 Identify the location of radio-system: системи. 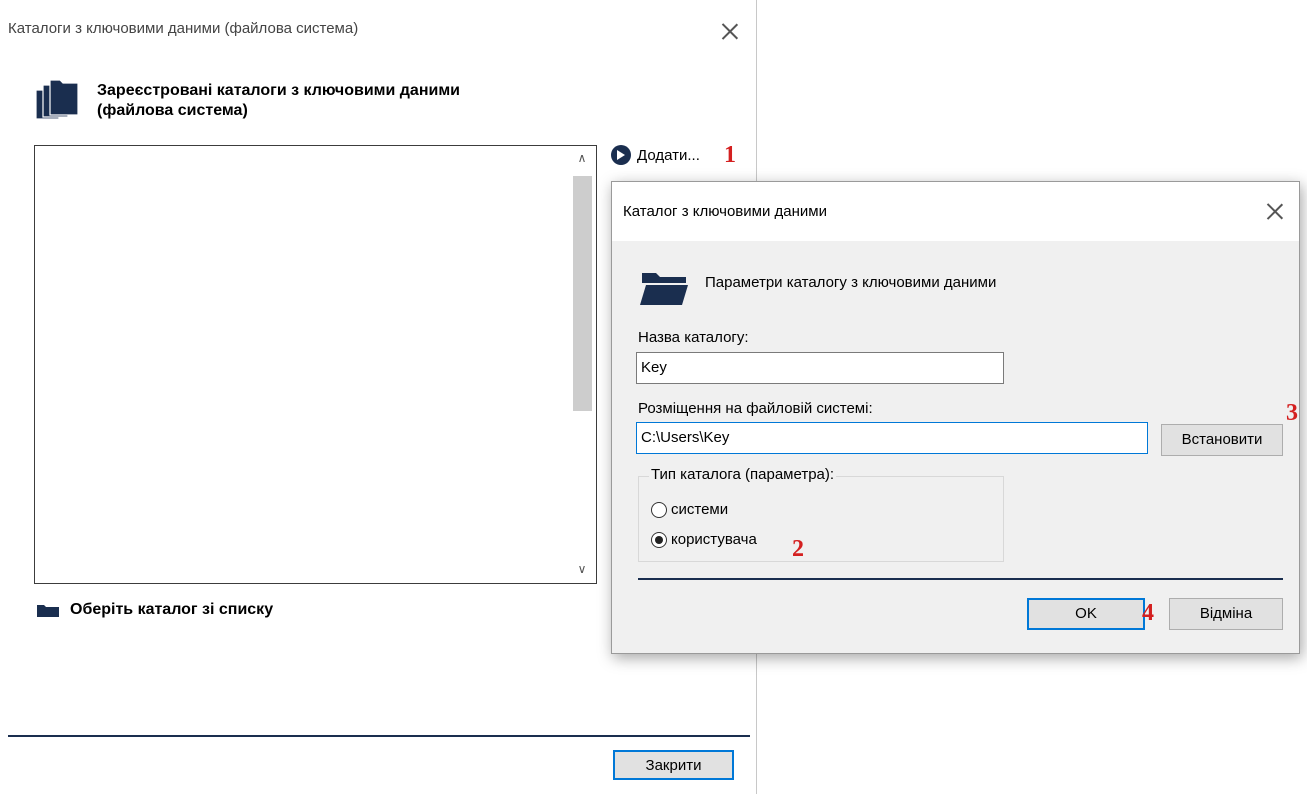
(689, 509).